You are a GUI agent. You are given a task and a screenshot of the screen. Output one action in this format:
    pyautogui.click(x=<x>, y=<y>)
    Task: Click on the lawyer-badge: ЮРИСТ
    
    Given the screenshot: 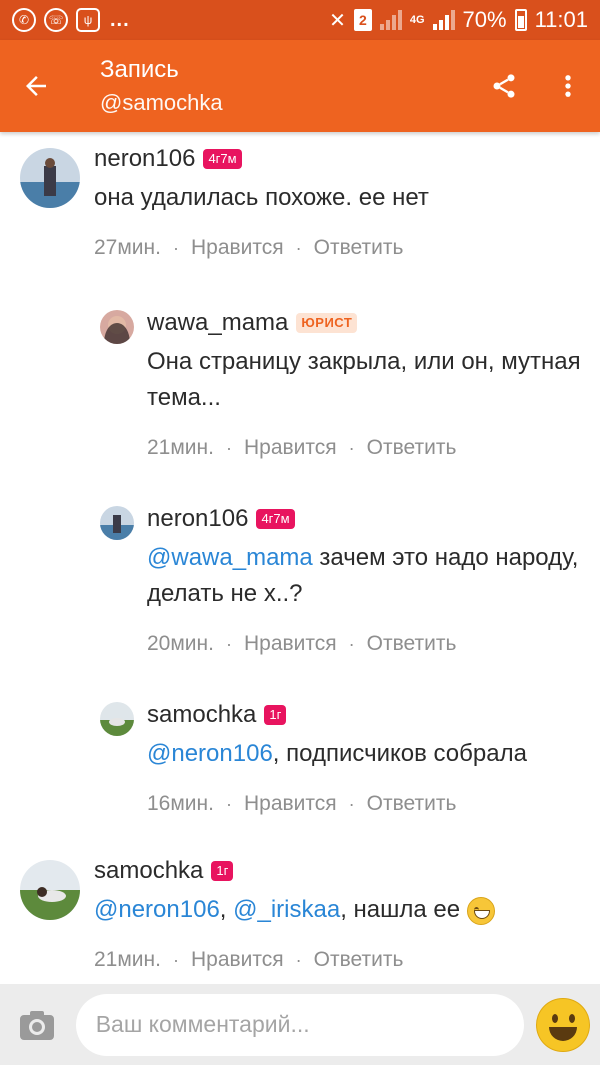 What is the action you would take?
    pyautogui.click(x=327, y=323)
    